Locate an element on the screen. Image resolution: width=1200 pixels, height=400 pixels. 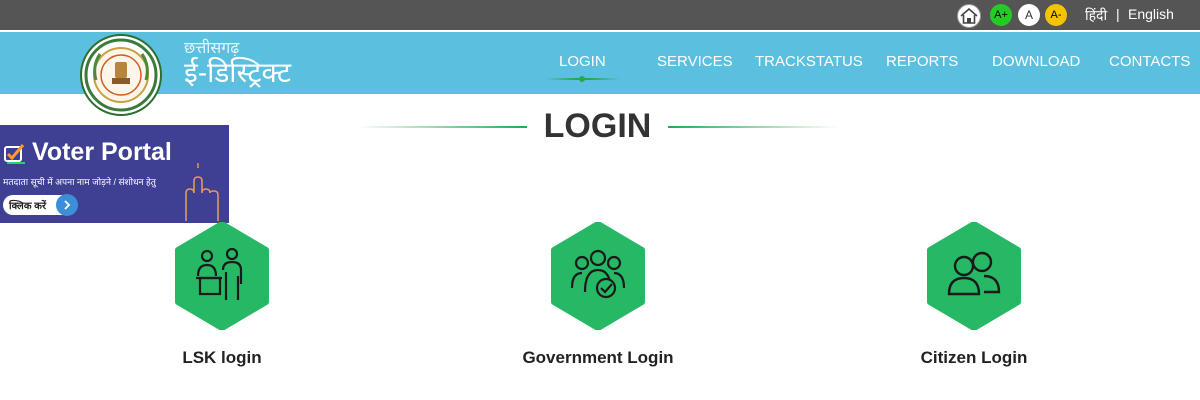
lsk-operator-icon is located at coordinates (219, 273).